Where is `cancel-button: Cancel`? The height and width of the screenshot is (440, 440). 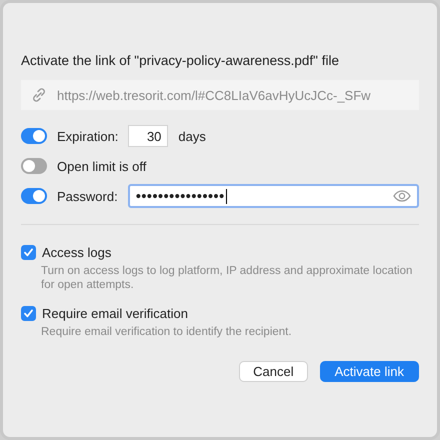
cancel-button: Cancel is located at coordinates (273, 371).